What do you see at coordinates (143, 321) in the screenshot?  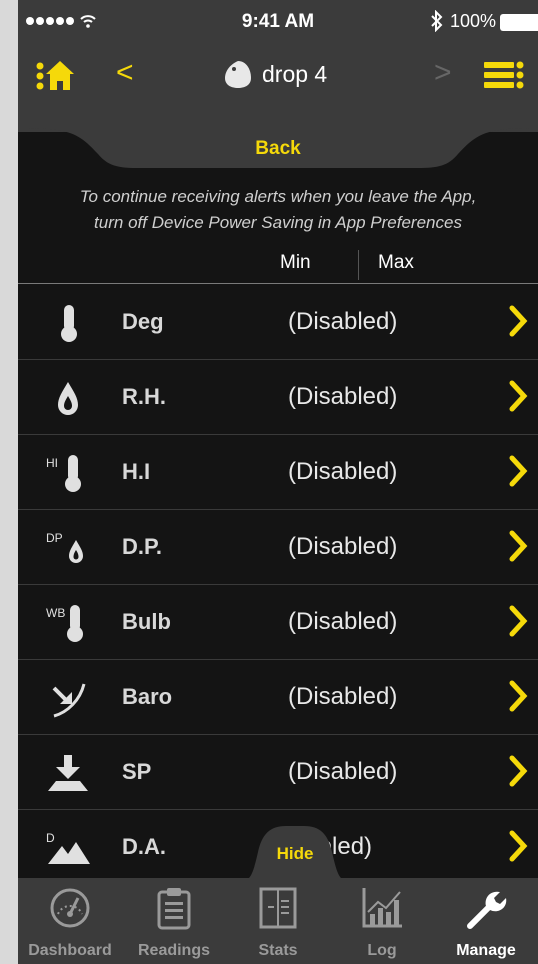 I see `row-label: Deg` at bounding box center [143, 321].